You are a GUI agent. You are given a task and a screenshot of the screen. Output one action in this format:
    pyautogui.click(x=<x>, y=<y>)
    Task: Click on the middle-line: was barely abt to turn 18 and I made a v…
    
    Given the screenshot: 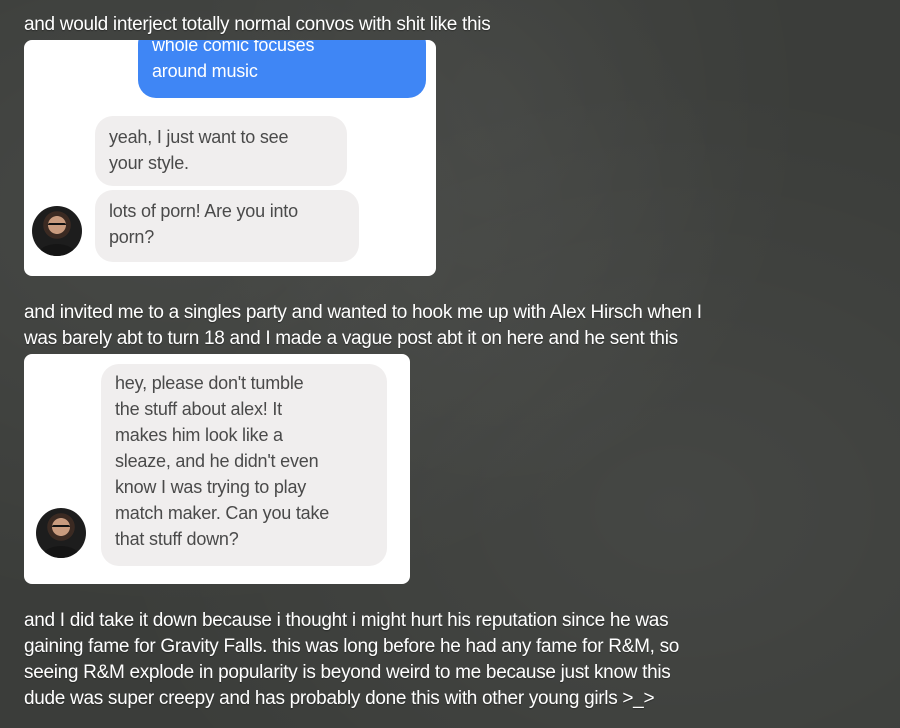 What is the action you would take?
    pyautogui.click(x=351, y=338)
    